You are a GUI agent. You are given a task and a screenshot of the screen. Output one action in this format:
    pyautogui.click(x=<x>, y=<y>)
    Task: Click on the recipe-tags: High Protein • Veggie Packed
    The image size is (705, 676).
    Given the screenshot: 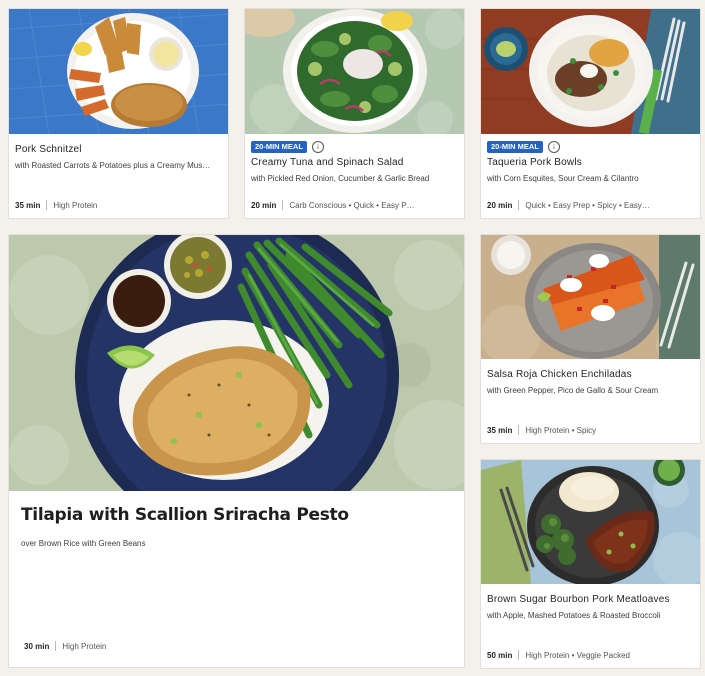 What is the action you would take?
    pyautogui.click(x=577, y=655)
    